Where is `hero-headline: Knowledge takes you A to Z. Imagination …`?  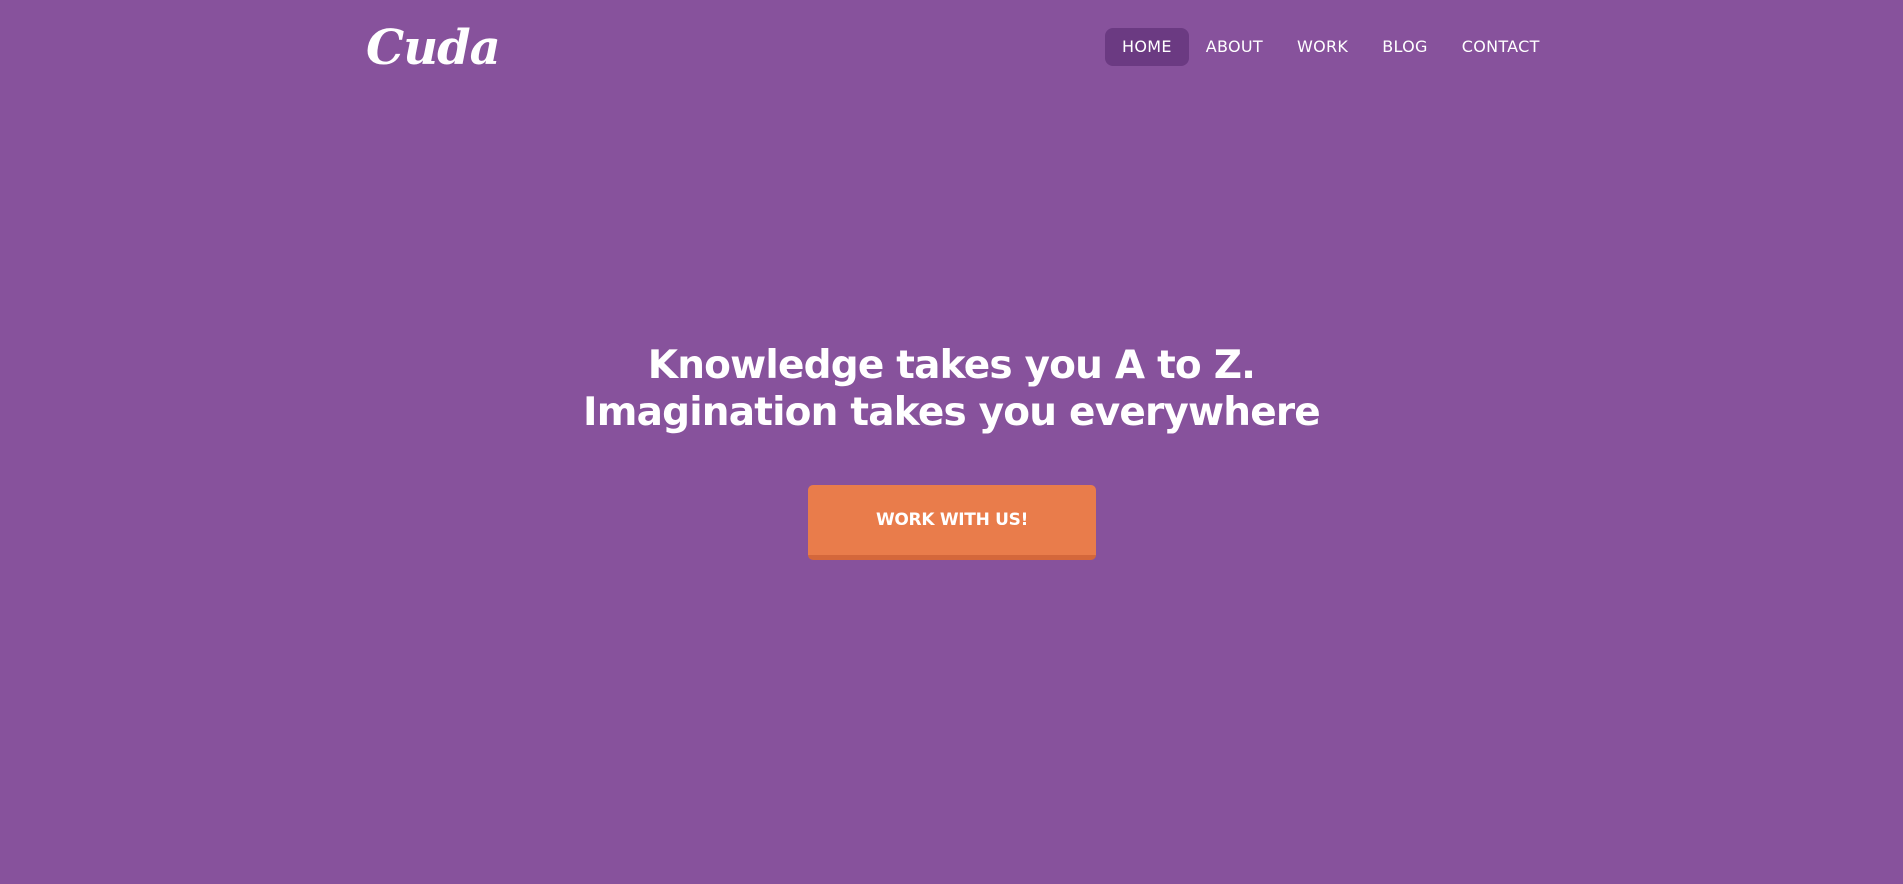 hero-headline: Knowledge takes you A to Z. Imagination … is located at coordinates (951, 389).